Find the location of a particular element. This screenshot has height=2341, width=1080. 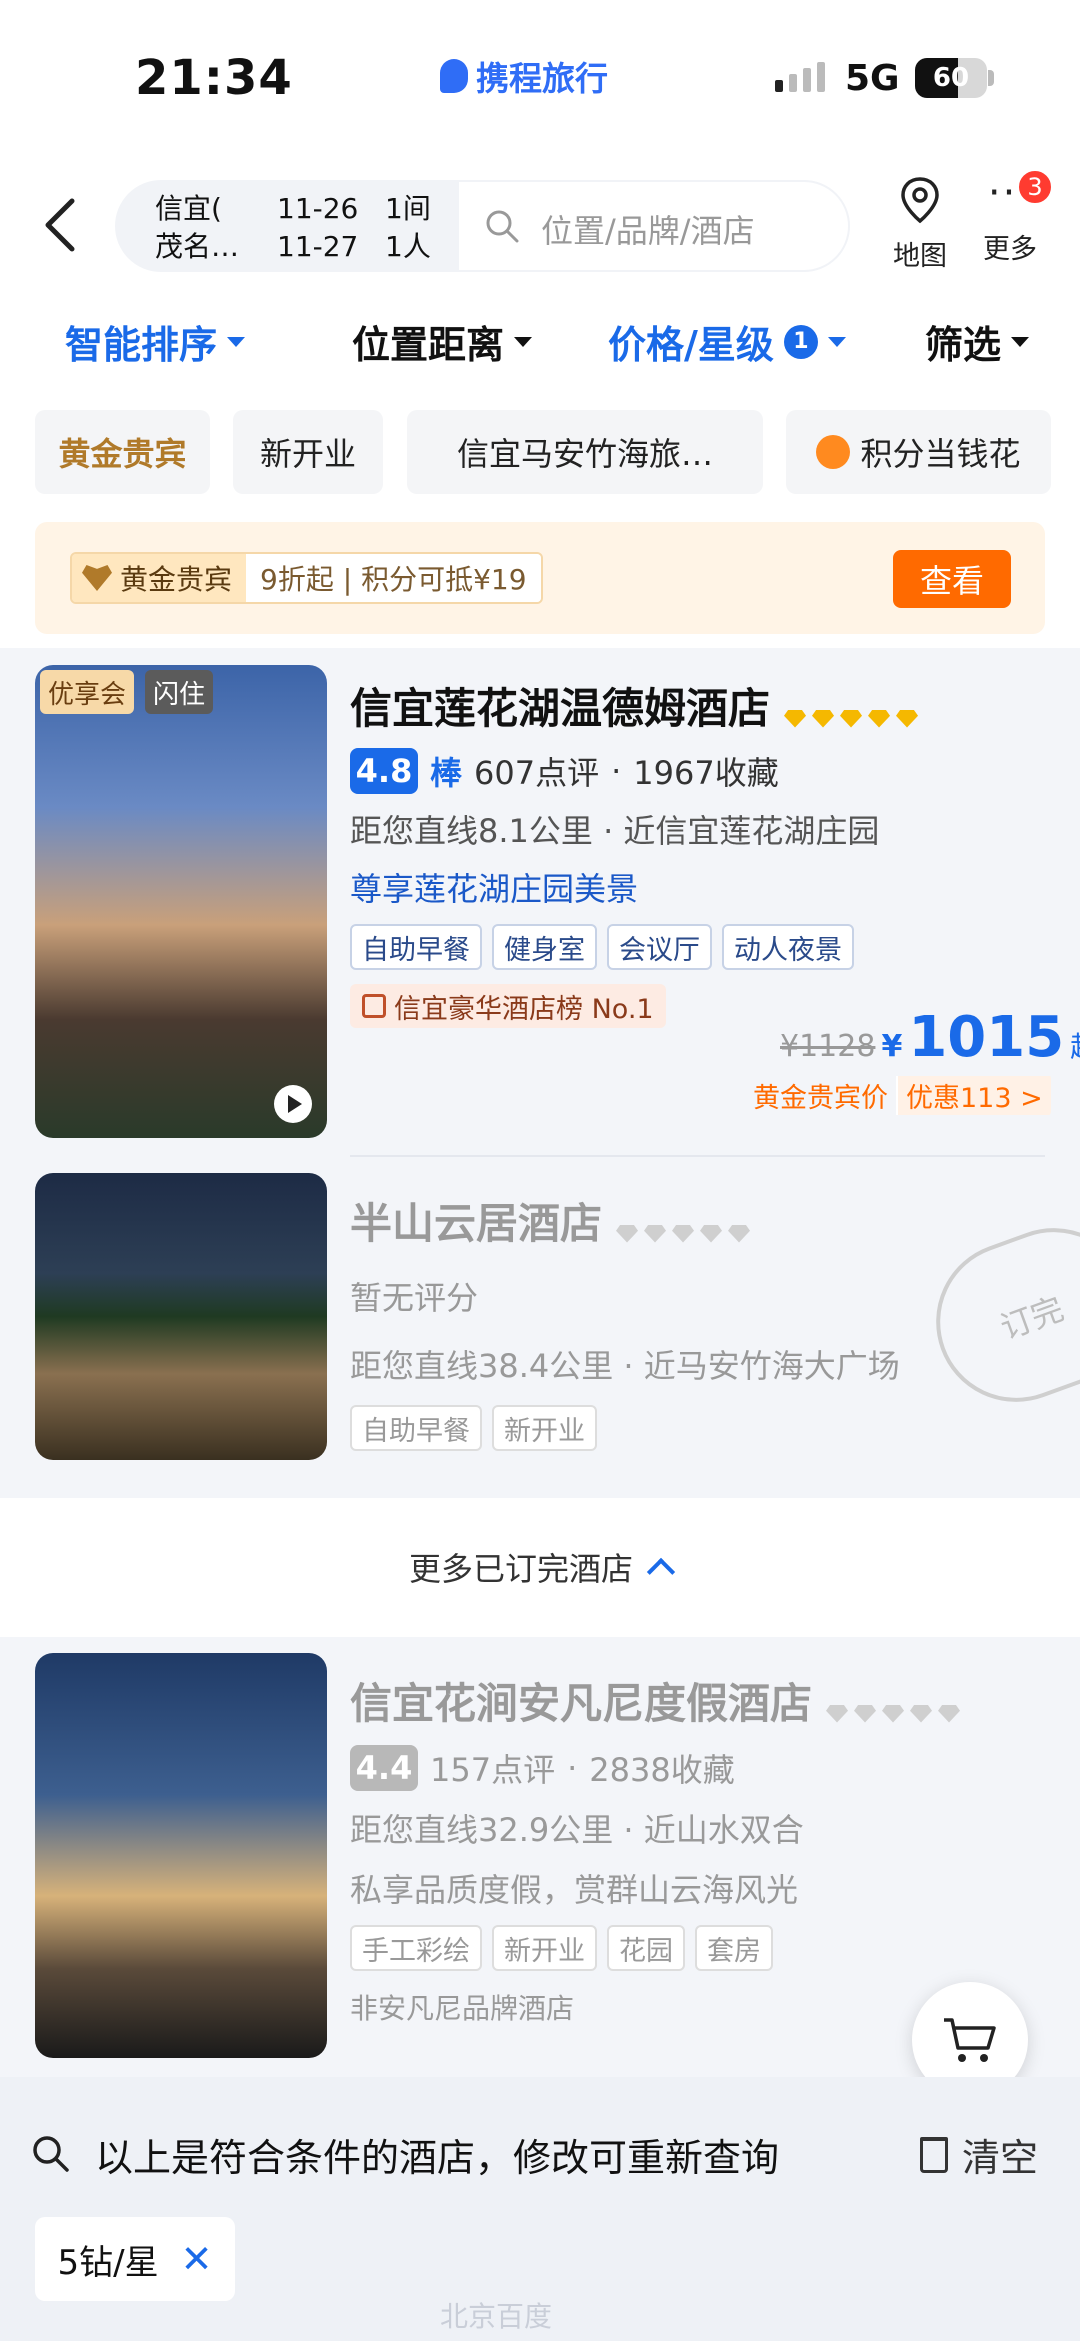

price-currency: ¥ is located at coordinates (892, 1046).